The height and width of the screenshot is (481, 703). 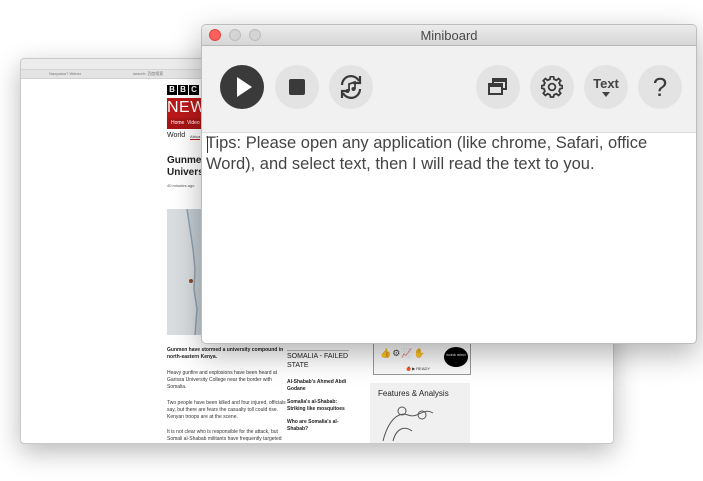 I want to click on features-title: Features & Analysis, so click(x=413, y=393).